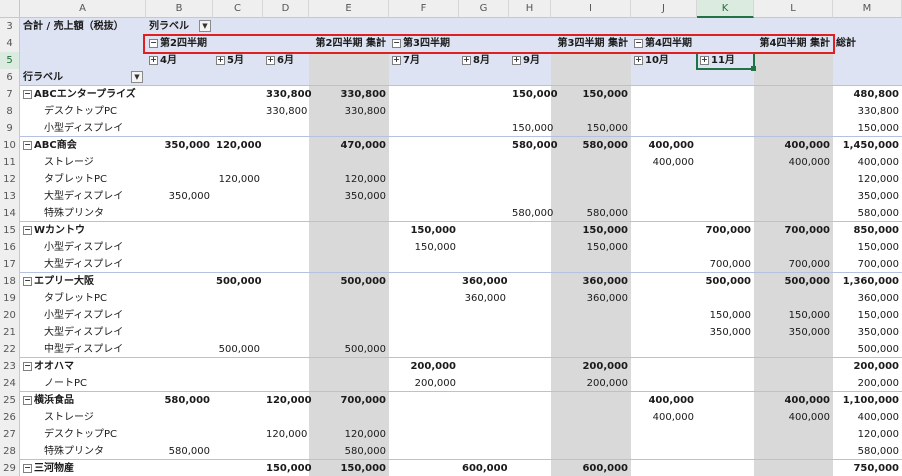  Describe the element at coordinates (867, 213) in the screenshot. I see `value-cell: 580,000` at that location.